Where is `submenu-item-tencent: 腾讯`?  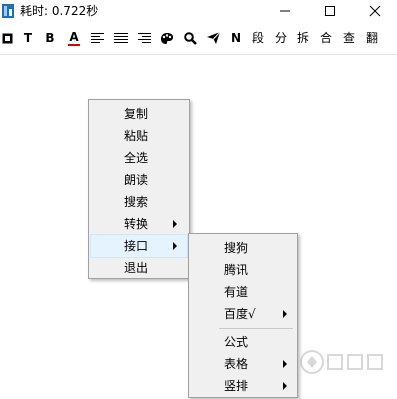
submenu-item-tencent: 腾讯 is located at coordinates (243, 270).